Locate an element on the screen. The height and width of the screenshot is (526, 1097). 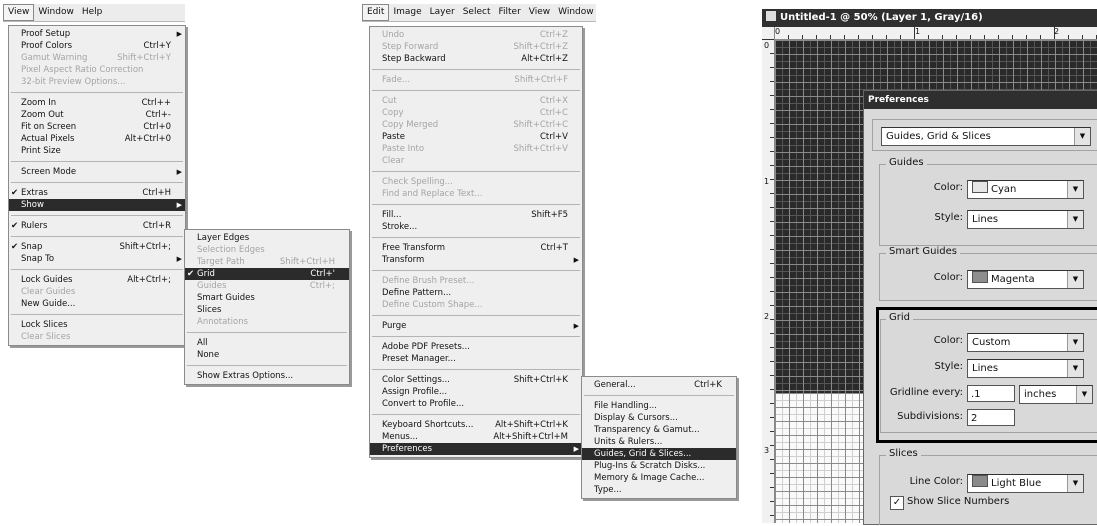
menu-item-clear-guides: Clear Guides is located at coordinates (97, 292).